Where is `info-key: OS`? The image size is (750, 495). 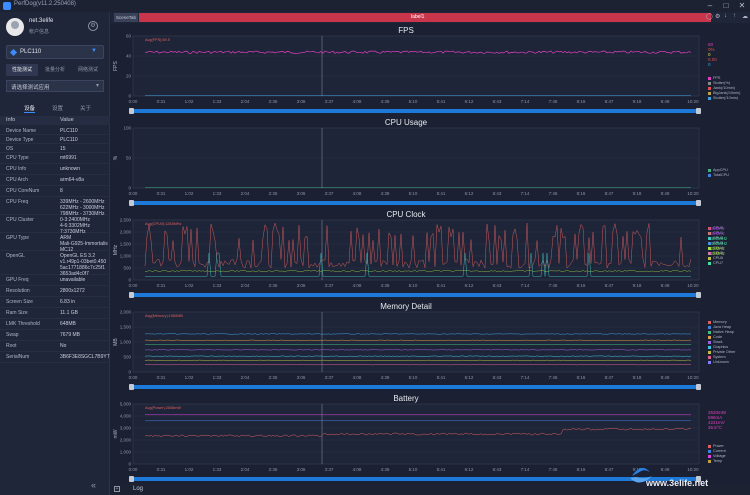 info-key: OS is located at coordinates (10, 149).